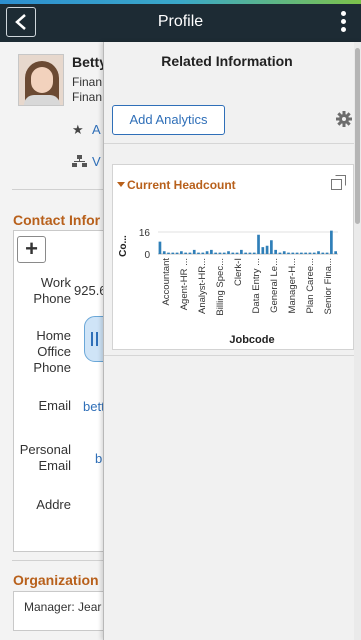 The image size is (361, 640). I want to click on personal-email-value: b, so click(98, 458).